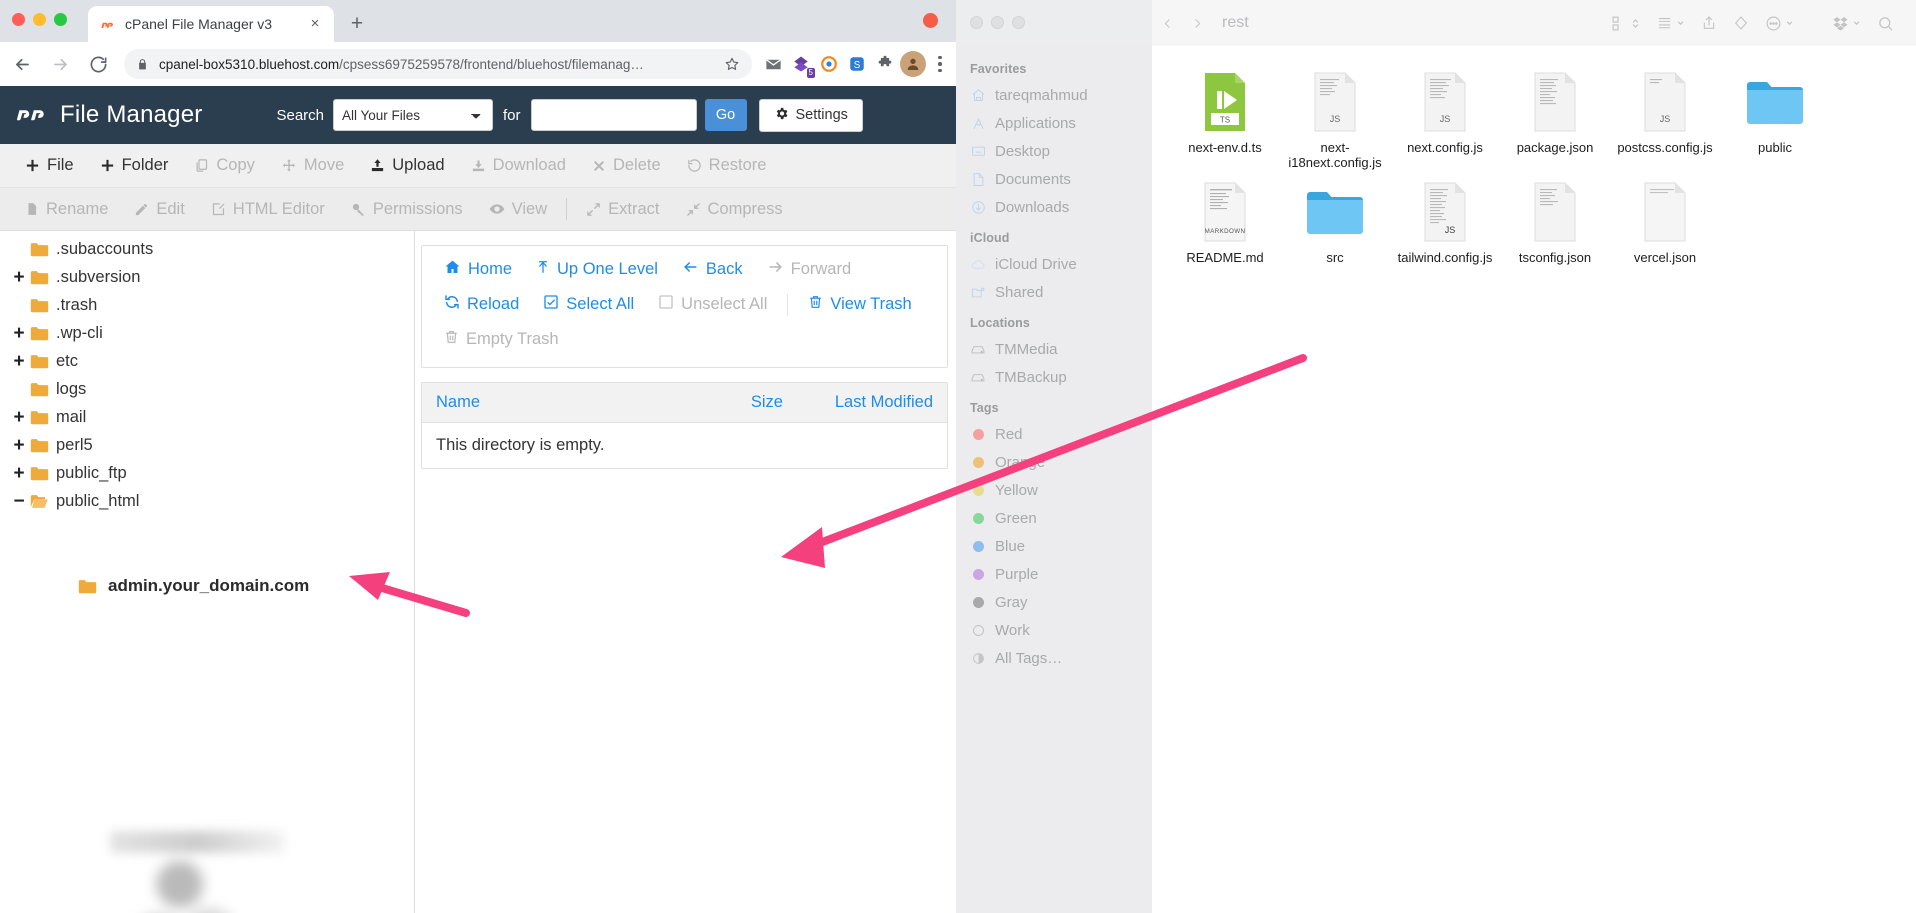 The height and width of the screenshot is (913, 1916). I want to click on finder-file-item: TS next-env.d.ts, so click(1225, 118).